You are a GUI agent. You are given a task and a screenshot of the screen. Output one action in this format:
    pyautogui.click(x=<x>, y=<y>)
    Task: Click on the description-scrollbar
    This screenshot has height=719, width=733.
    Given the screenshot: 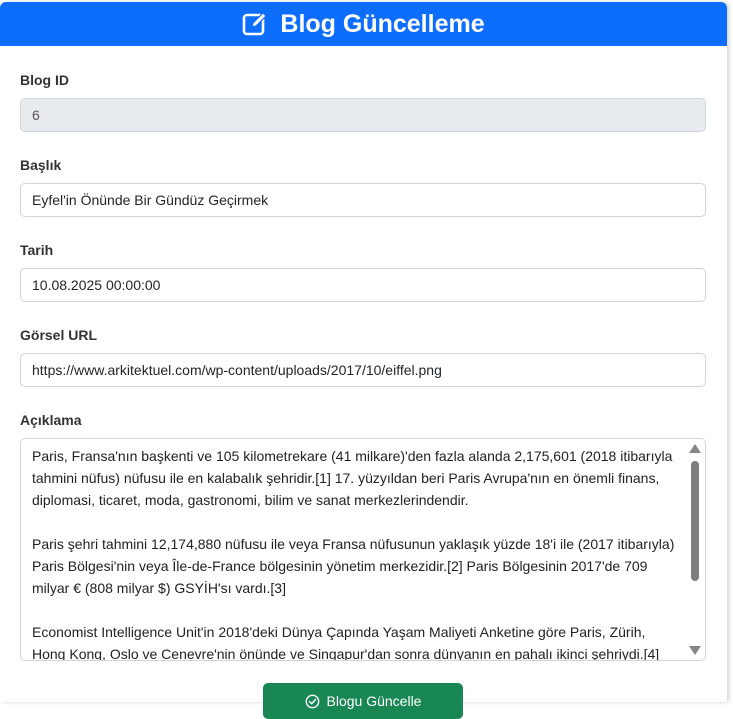 What is the action you would take?
    pyautogui.click(x=695, y=549)
    